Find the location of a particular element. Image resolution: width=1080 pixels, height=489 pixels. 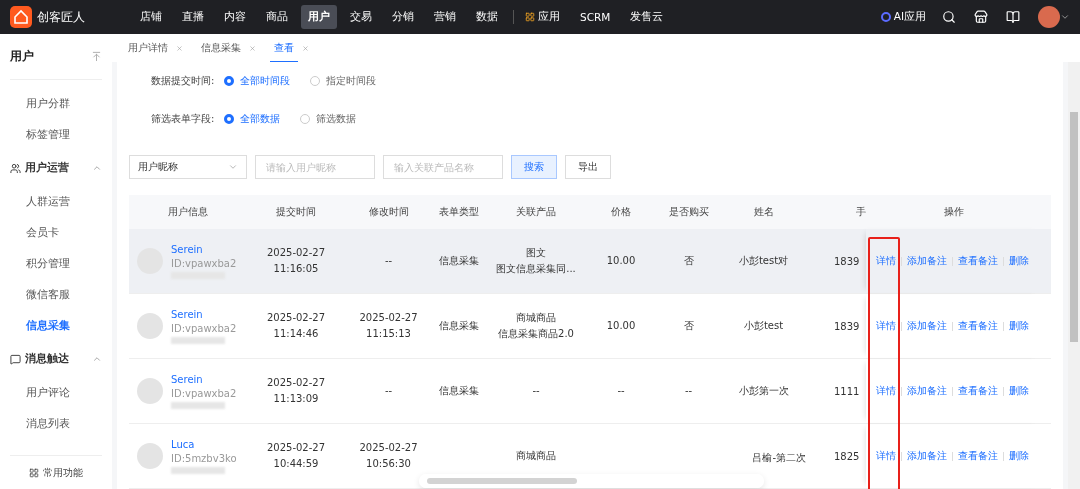

nav-tab: 数据 is located at coordinates (487, 17).